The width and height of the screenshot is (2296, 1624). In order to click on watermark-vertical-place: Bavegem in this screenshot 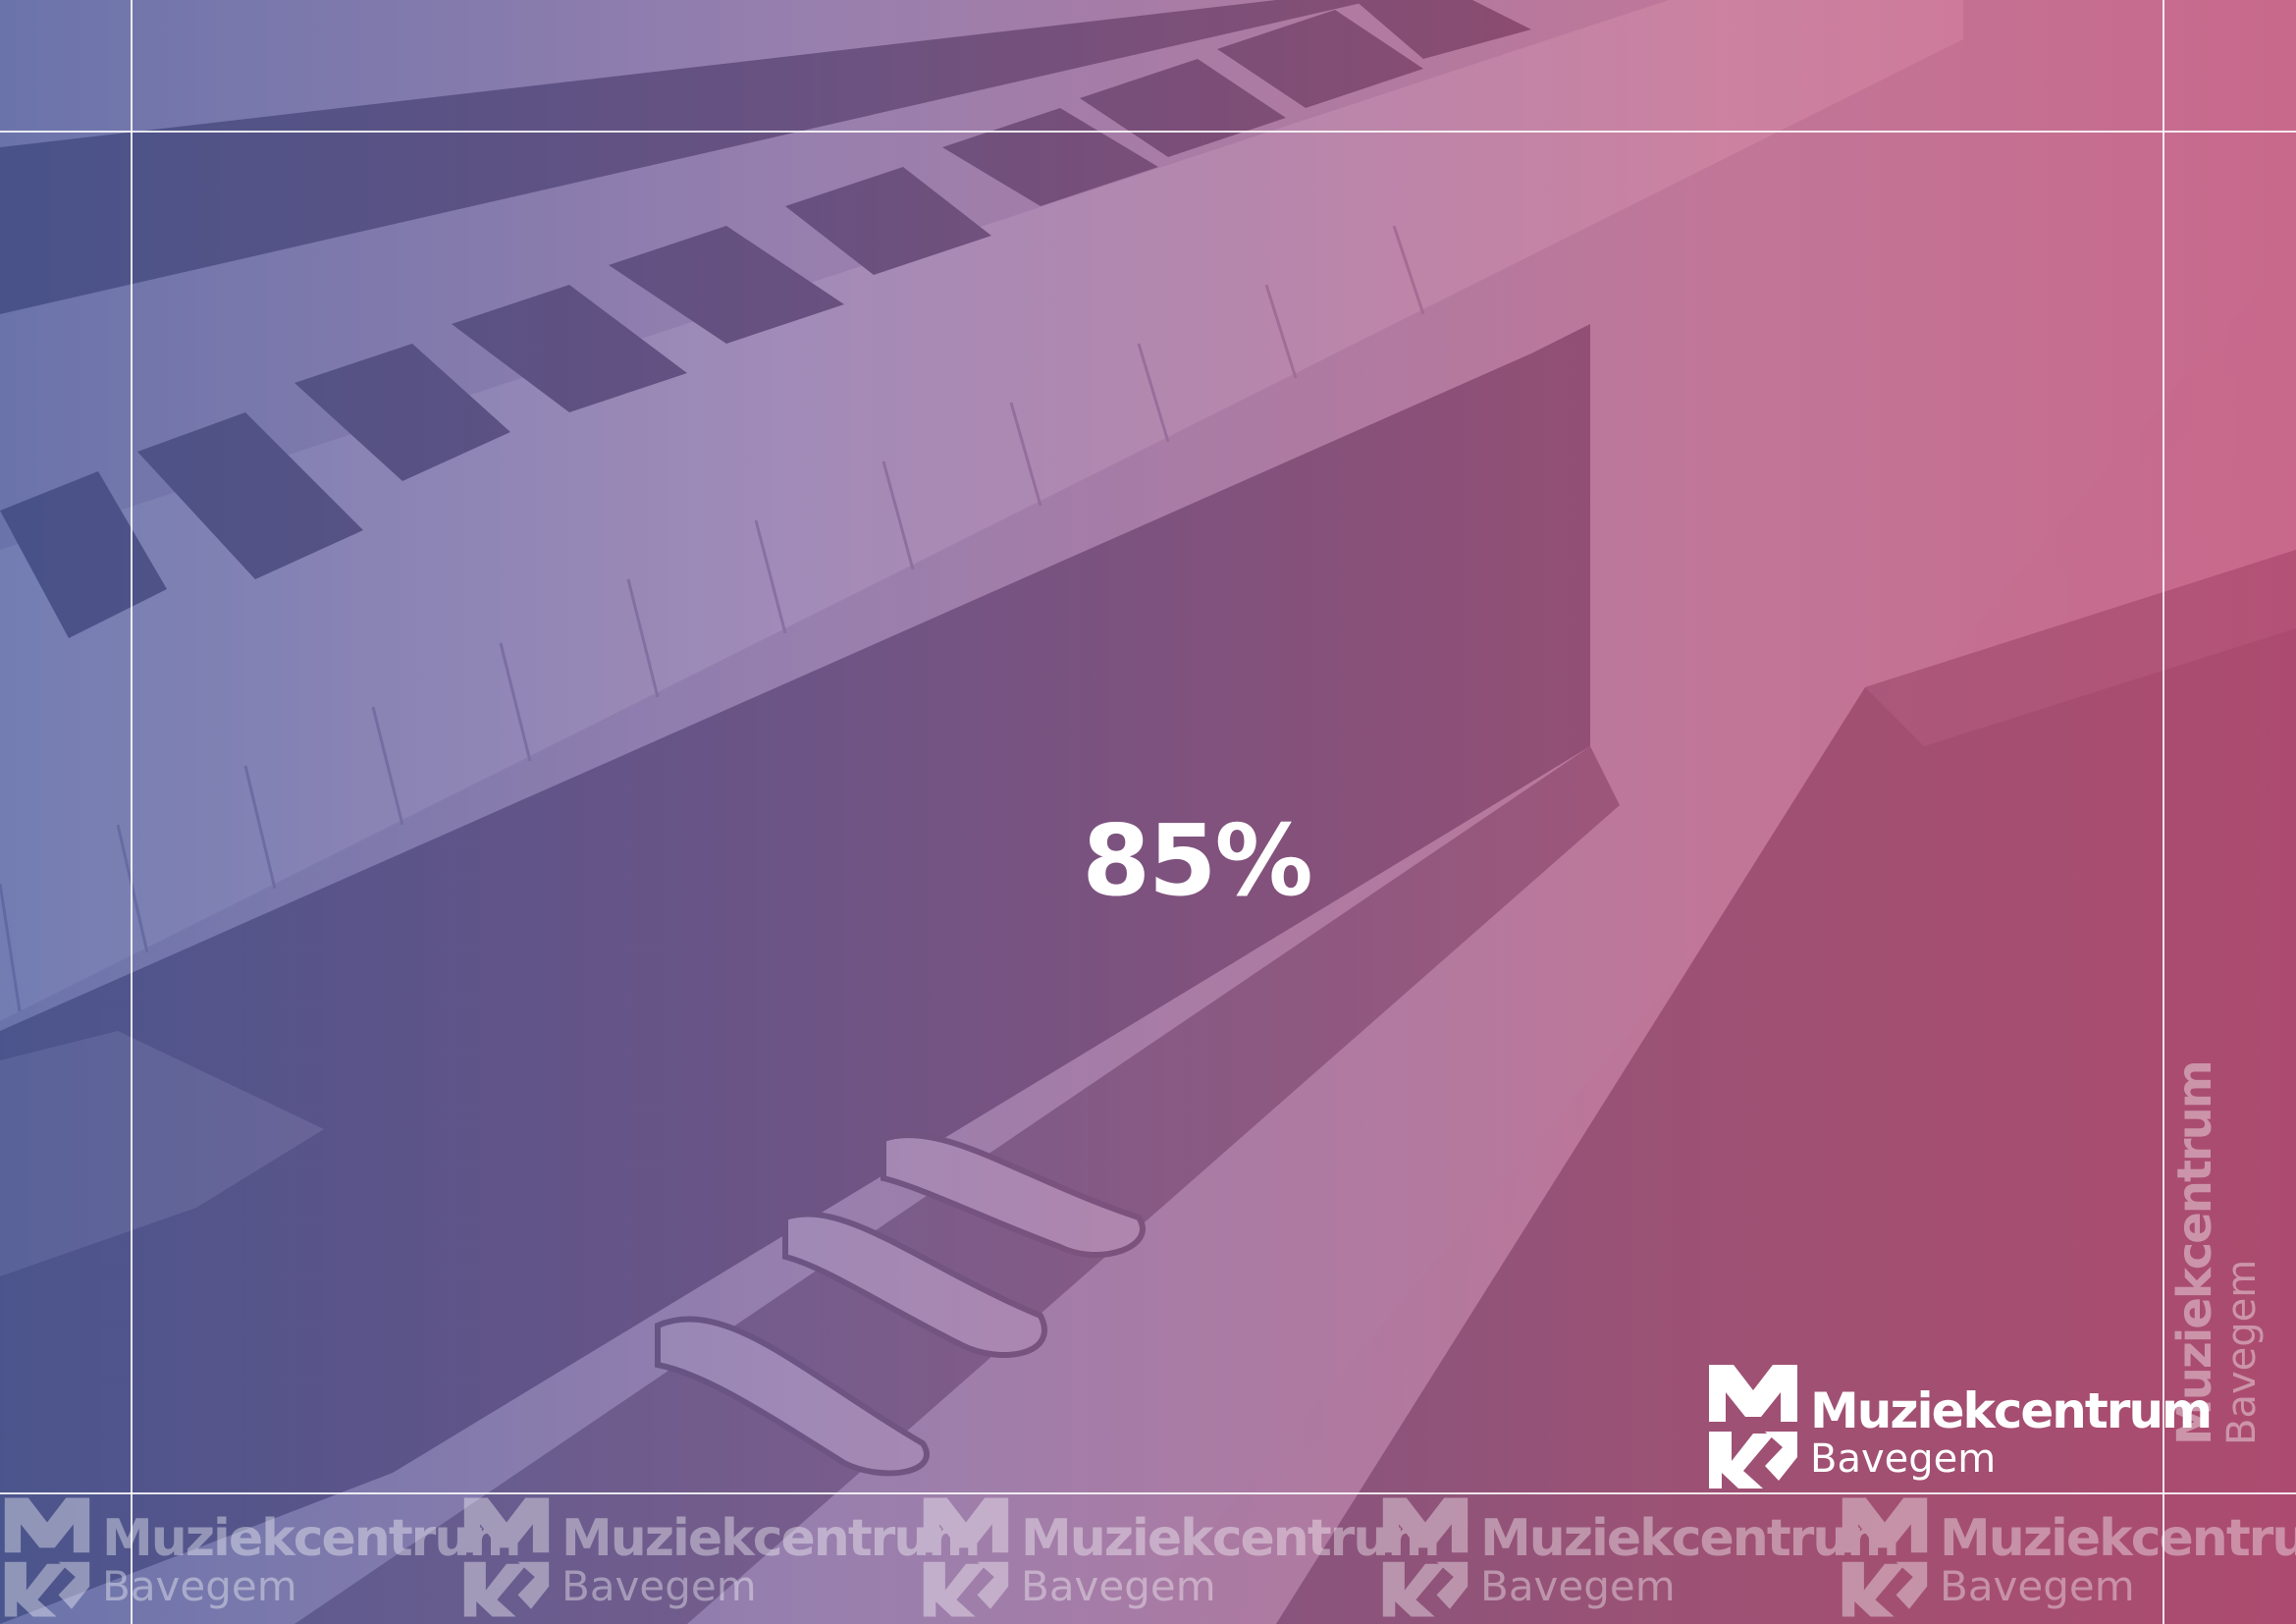, I will do `click(2242, 1352)`.